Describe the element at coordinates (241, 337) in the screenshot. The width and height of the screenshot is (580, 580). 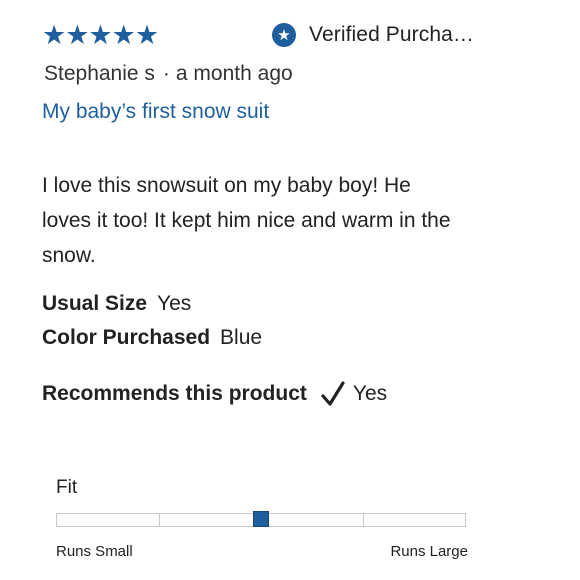
I see `attribute-value: Blue` at that location.